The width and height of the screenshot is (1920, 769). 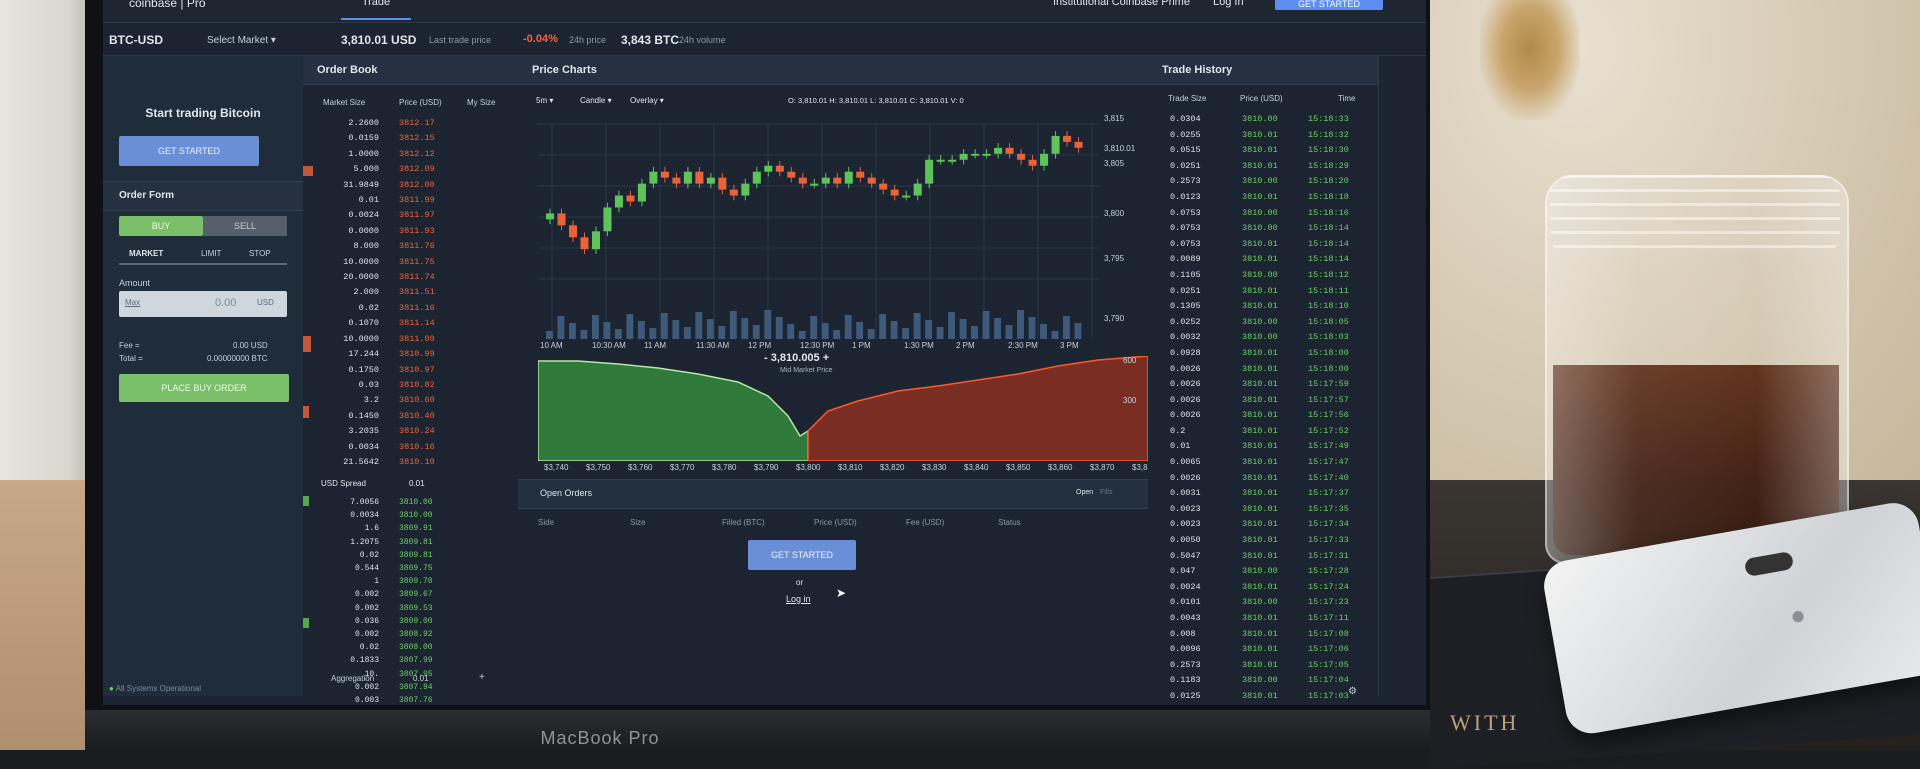 What do you see at coordinates (976, 467) in the screenshot?
I see `depth-tick: $3,840` at bounding box center [976, 467].